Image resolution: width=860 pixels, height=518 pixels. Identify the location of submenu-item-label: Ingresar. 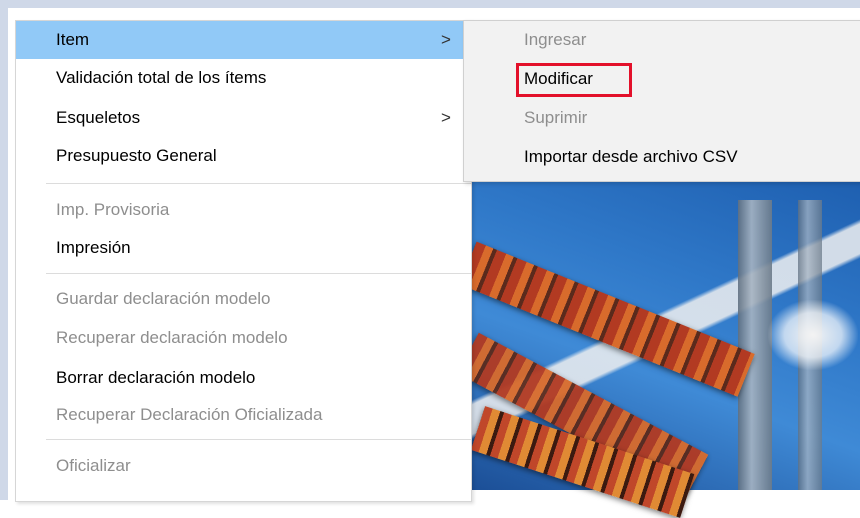
(555, 39).